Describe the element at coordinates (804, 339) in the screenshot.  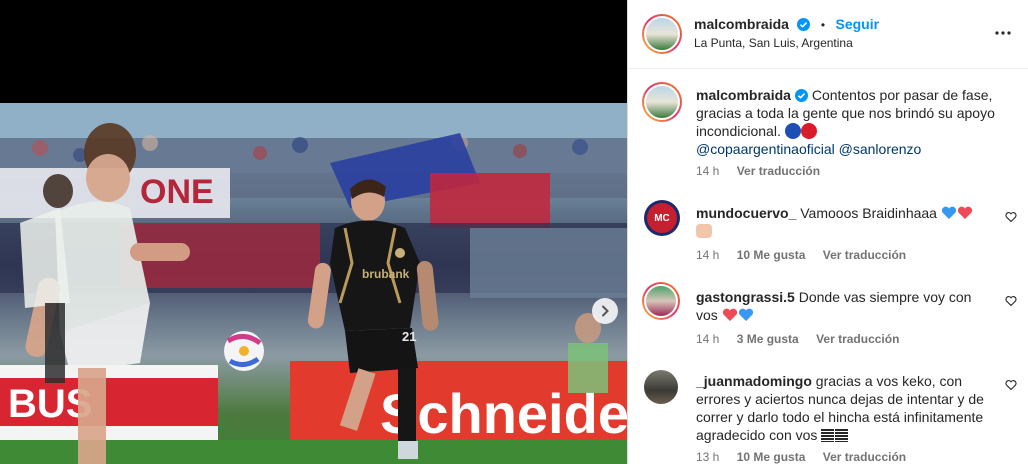
I see `comment-meta: 14 h 3 Me gusta Ver traducción` at that location.